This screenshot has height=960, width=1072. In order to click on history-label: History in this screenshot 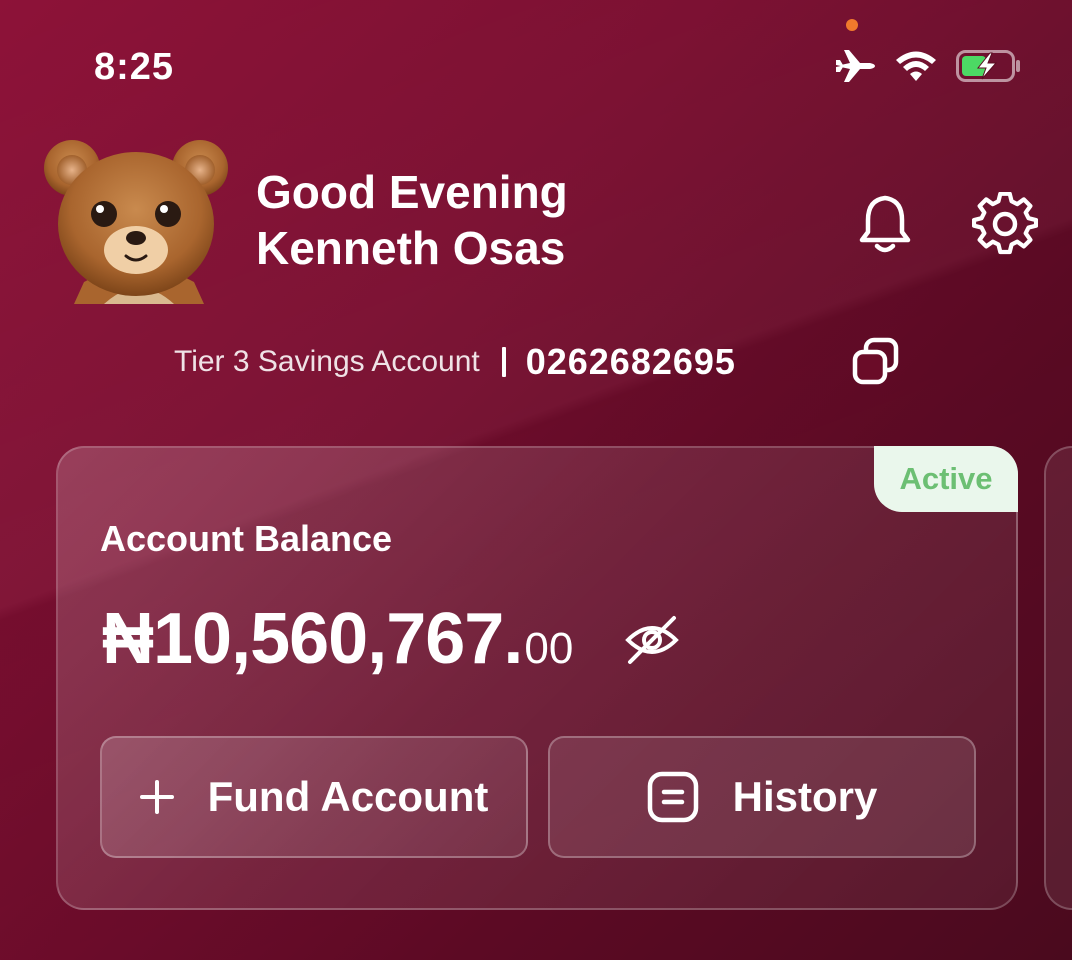, I will do `click(805, 796)`.